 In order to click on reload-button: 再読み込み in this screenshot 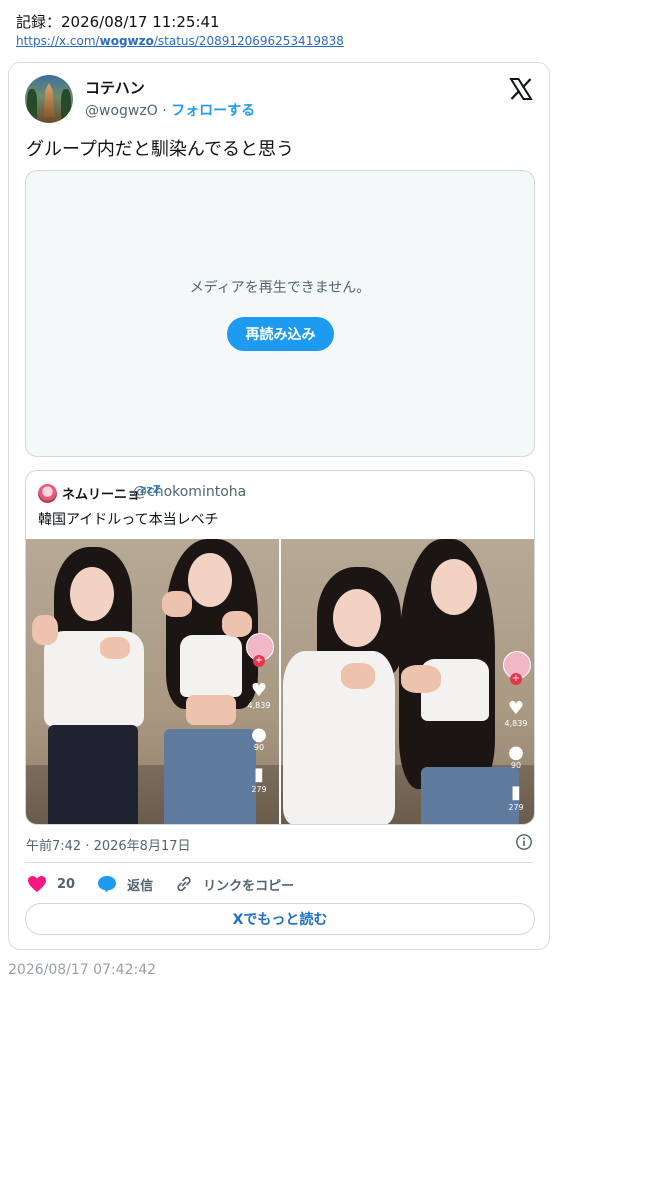, I will do `click(280, 334)`.